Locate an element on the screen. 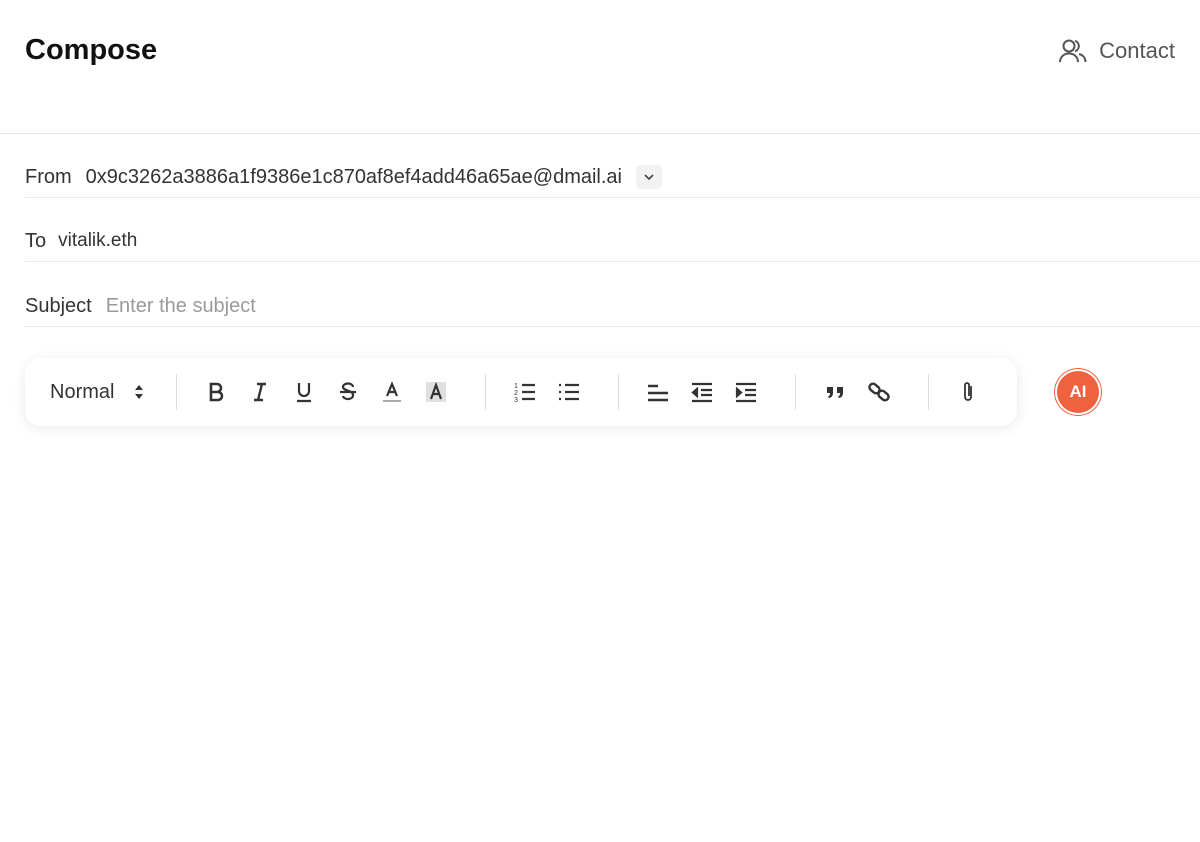 The width and height of the screenshot is (1200, 842). editor-toolbar: Normal 123 is located at coordinates (521, 392).